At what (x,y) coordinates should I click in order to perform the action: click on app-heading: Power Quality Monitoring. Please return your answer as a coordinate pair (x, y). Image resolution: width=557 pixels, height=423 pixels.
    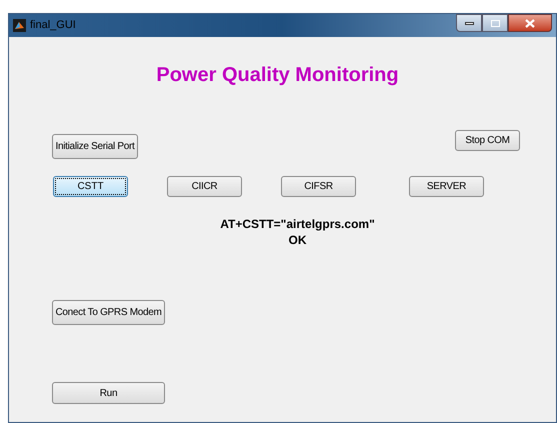
    Looking at the image, I should click on (277, 75).